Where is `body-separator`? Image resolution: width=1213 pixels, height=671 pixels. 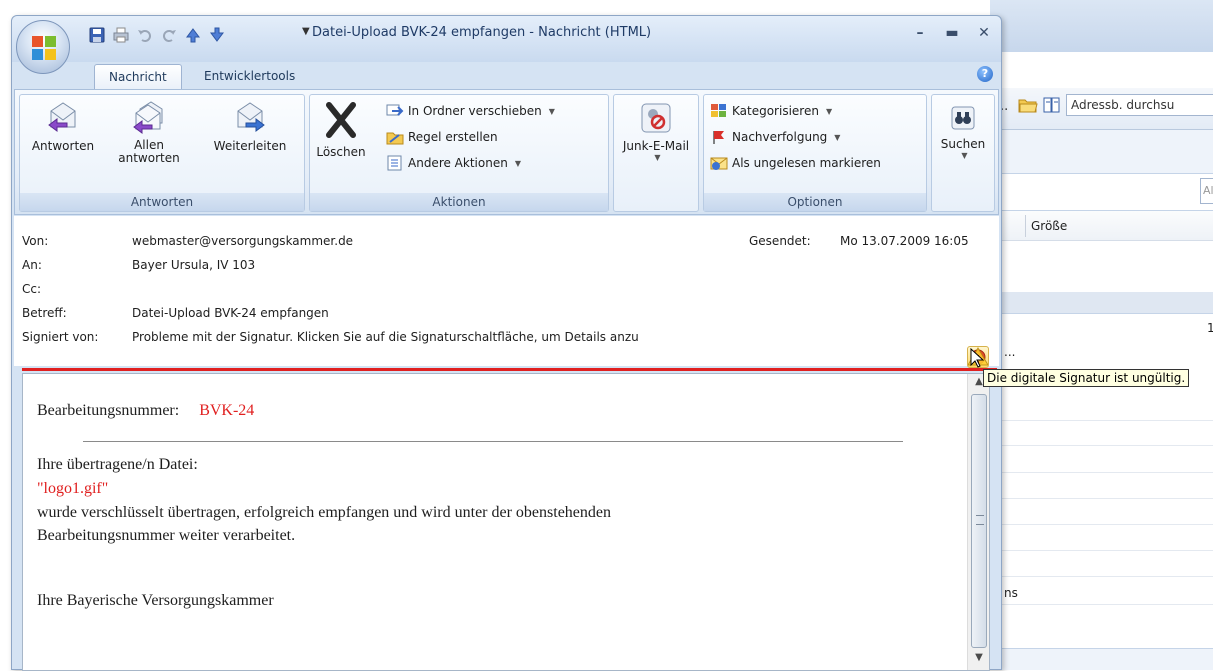 body-separator is located at coordinates (493, 441).